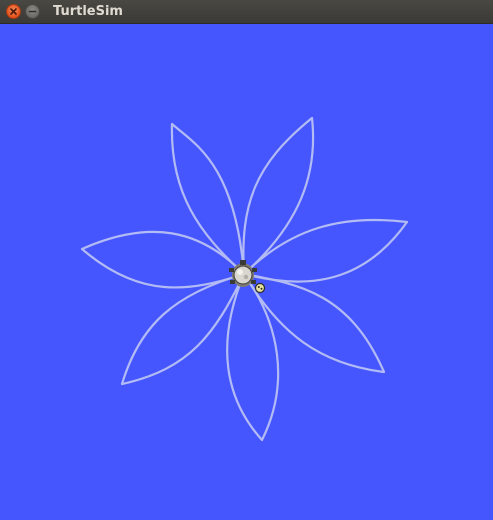  Describe the element at coordinates (246, 12) in the screenshot. I see `title-bar: TurtleSim` at that location.